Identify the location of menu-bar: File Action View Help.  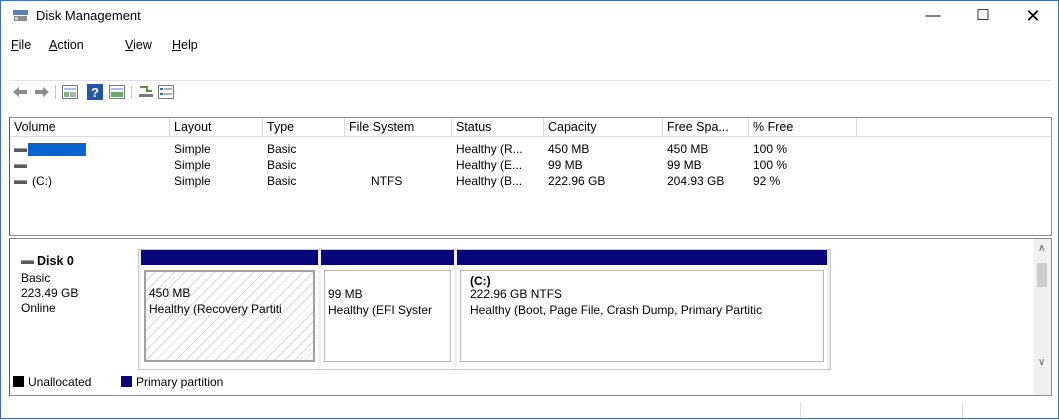
(529, 46).